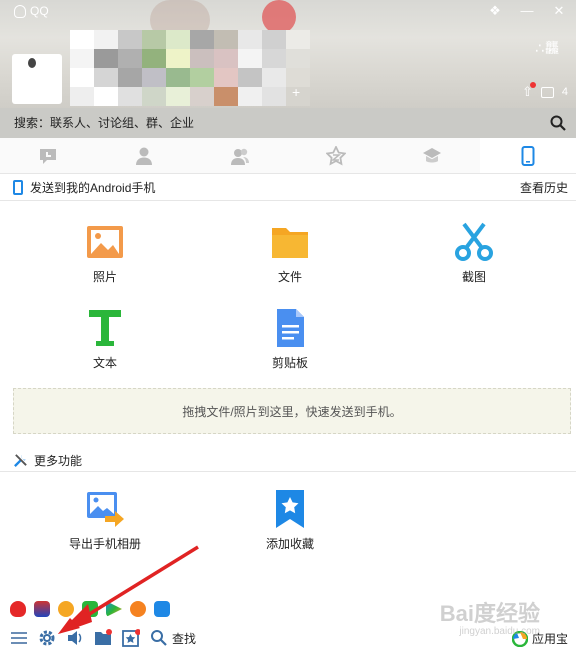 The width and height of the screenshot is (576, 649). What do you see at coordinates (42, 609) in the screenshot?
I see `qq-show-app-icon` at bounding box center [42, 609].